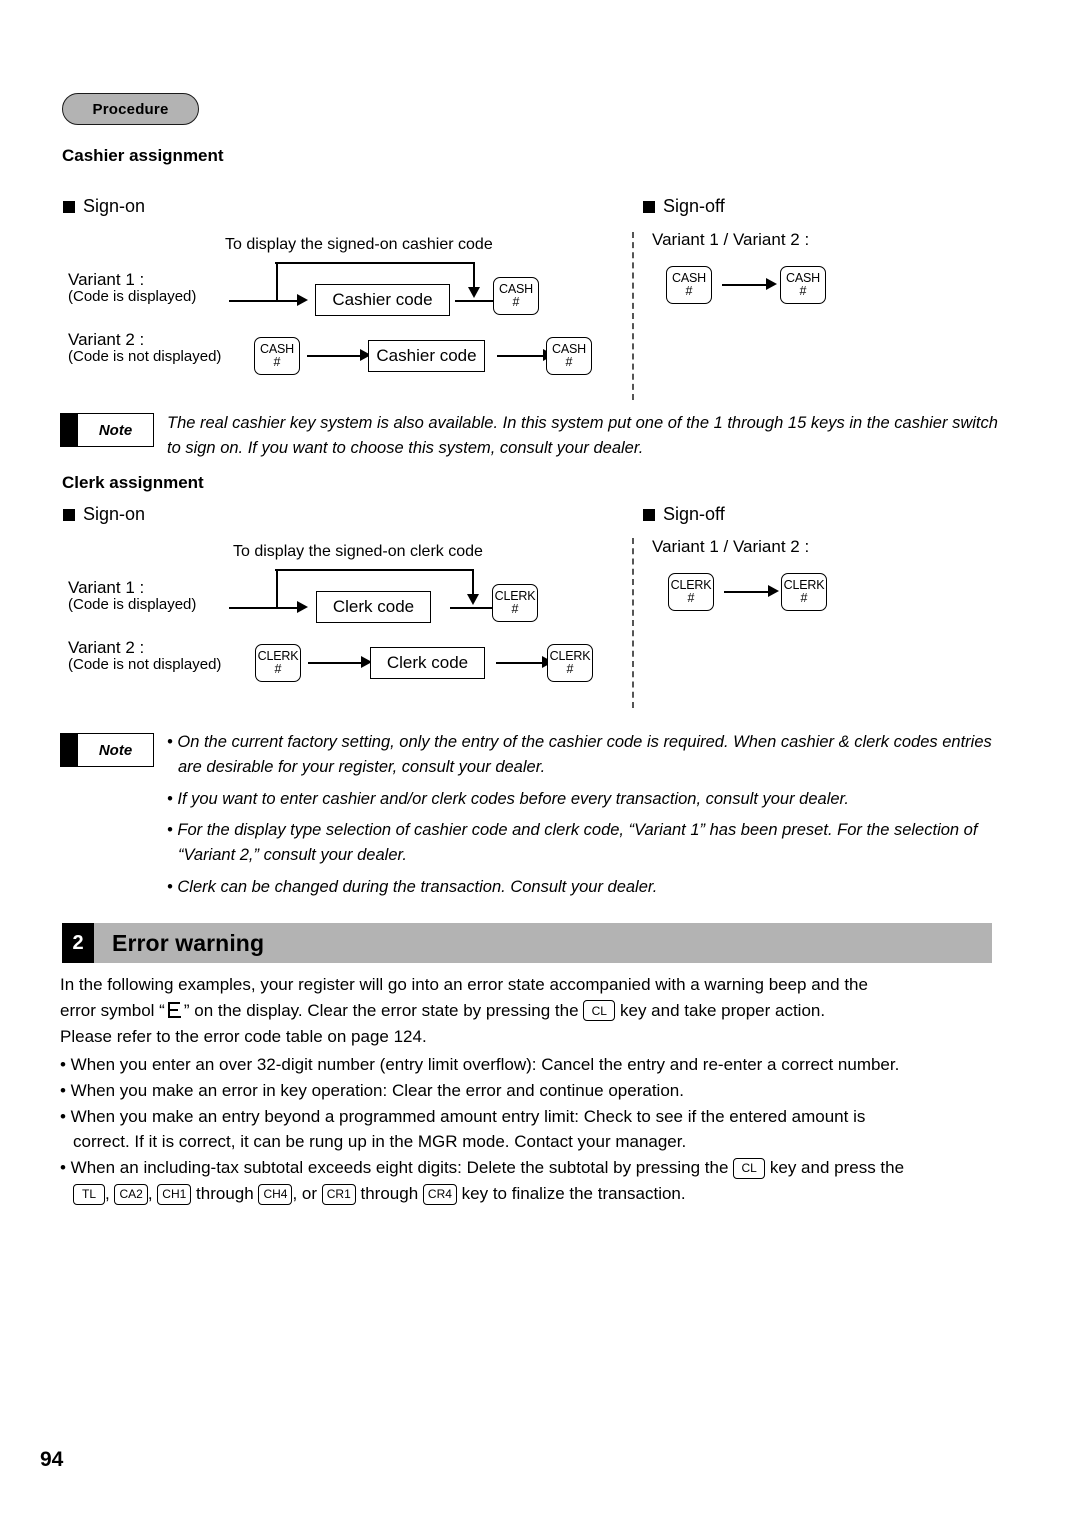  I want to click on cashier-v1-loop-right, so click(474, 275).